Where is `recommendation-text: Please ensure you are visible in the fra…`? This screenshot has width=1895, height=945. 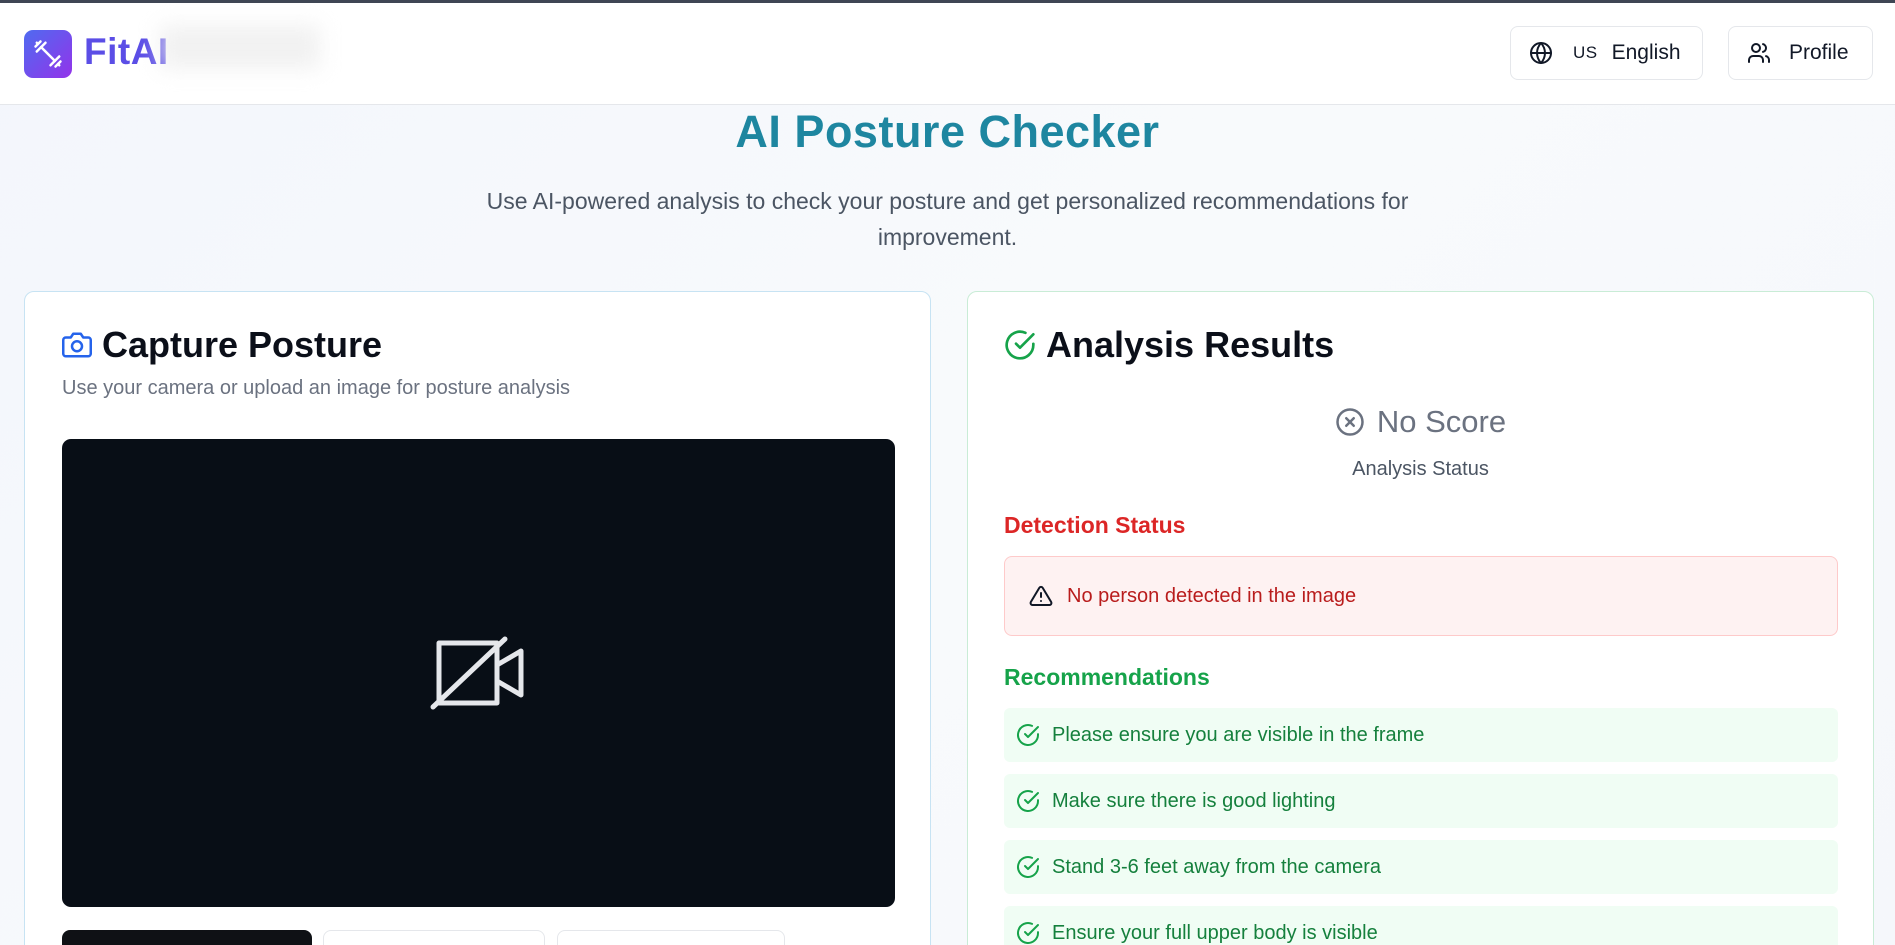 recommendation-text: Please ensure you are visible in the fra… is located at coordinates (1238, 734).